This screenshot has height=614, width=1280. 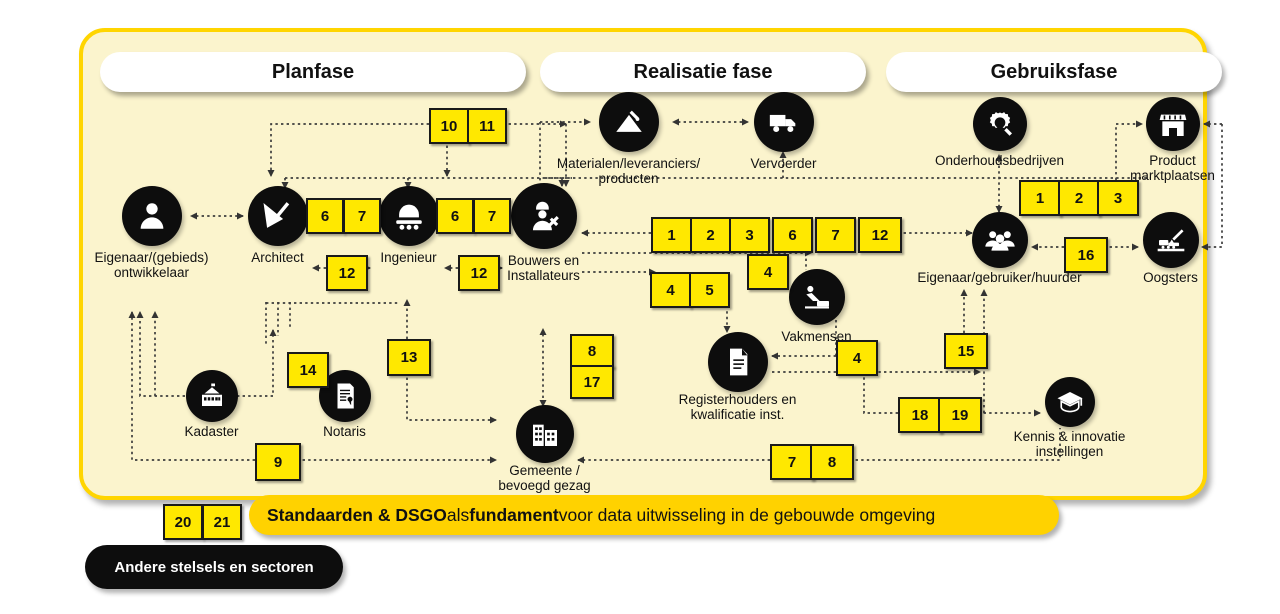 I want to click on chip-bouwers-12: 12, so click(x=880, y=235).